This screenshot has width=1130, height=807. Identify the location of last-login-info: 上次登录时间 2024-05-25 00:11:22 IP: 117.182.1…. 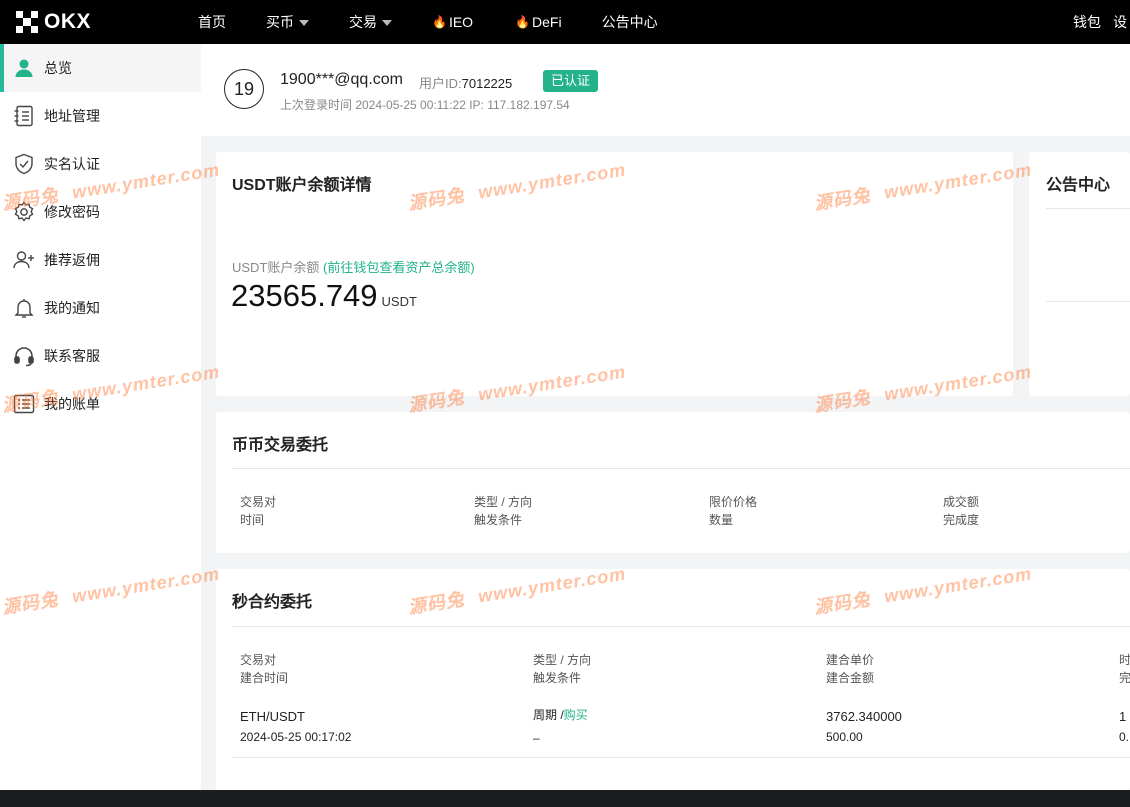
(425, 105).